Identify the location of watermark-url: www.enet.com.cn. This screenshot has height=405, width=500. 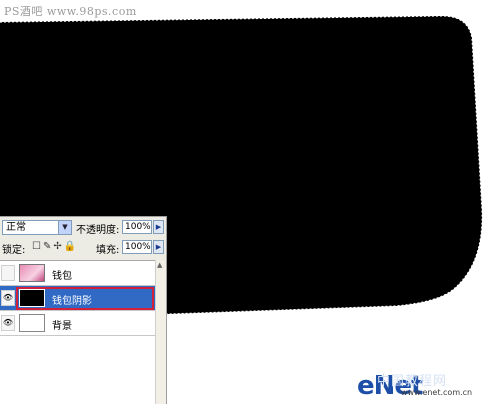
(437, 392).